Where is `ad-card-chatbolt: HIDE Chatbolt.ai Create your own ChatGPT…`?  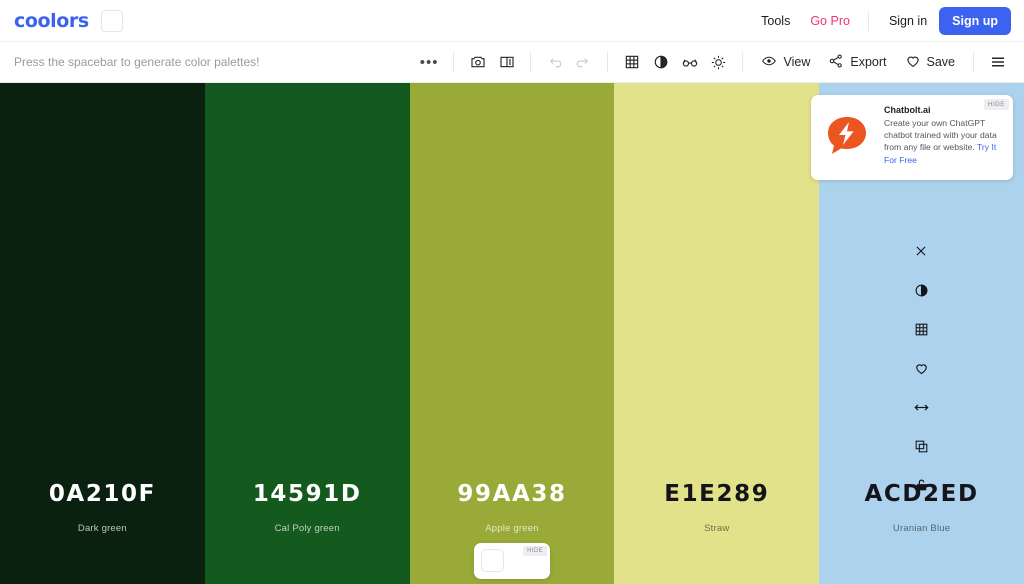 ad-card-chatbolt: HIDE Chatbolt.ai Create your own ChatGPT… is located at coordinates (912, 137).